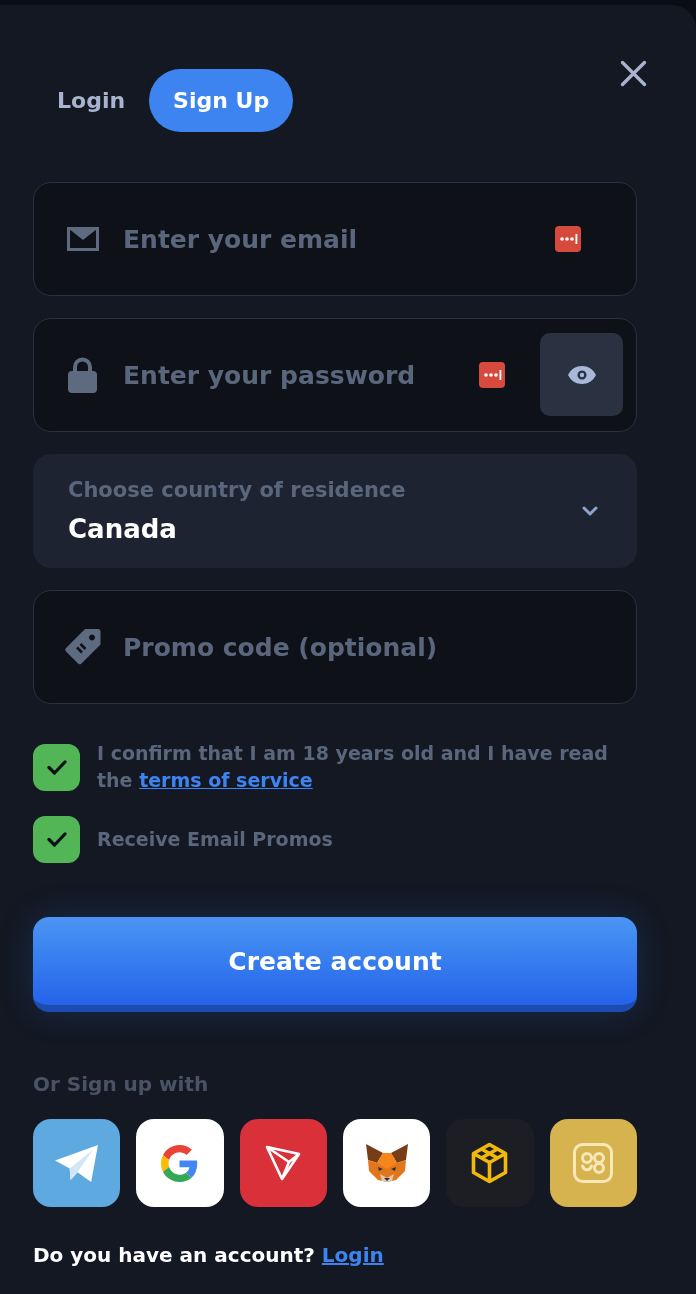  Describe the element at coordinates (82, 375) in the screenshot. I see `lock-icon` at that location.